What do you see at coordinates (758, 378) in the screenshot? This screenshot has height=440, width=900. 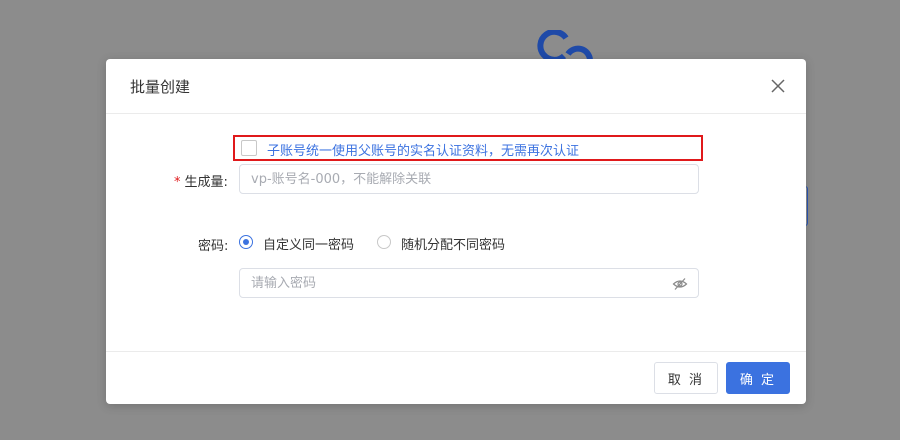 I see `confirm-button: 确 定` at bounding box center [758, 378].